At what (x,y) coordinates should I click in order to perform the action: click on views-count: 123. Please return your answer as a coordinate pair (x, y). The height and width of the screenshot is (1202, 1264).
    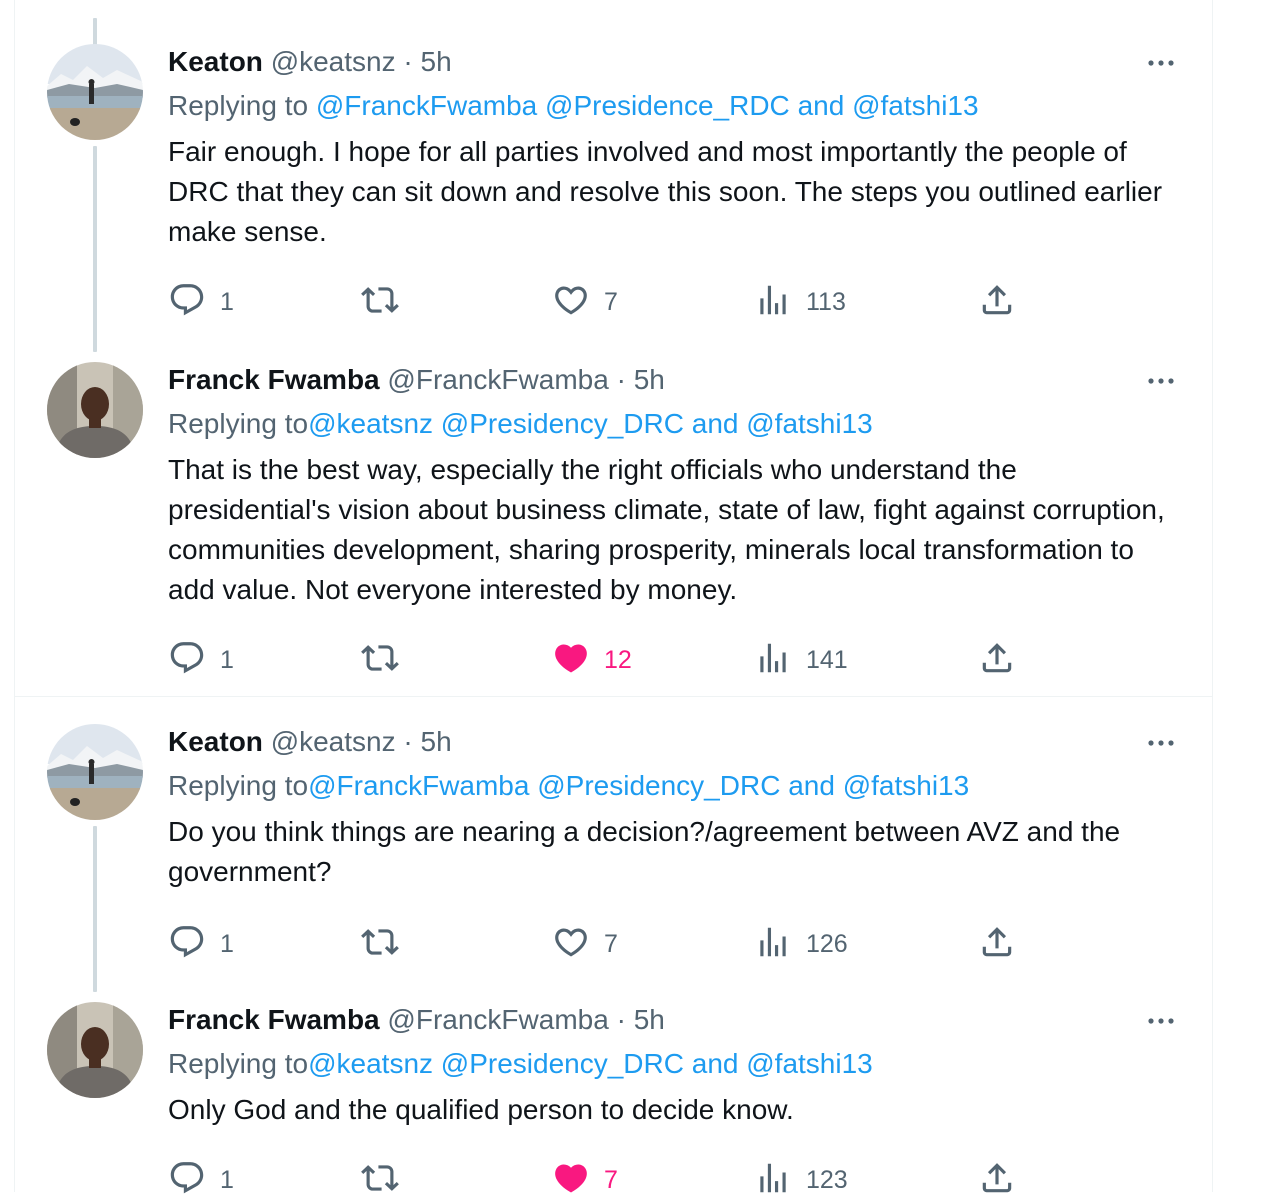
    Looking at the image, I should click on (827, 1179).